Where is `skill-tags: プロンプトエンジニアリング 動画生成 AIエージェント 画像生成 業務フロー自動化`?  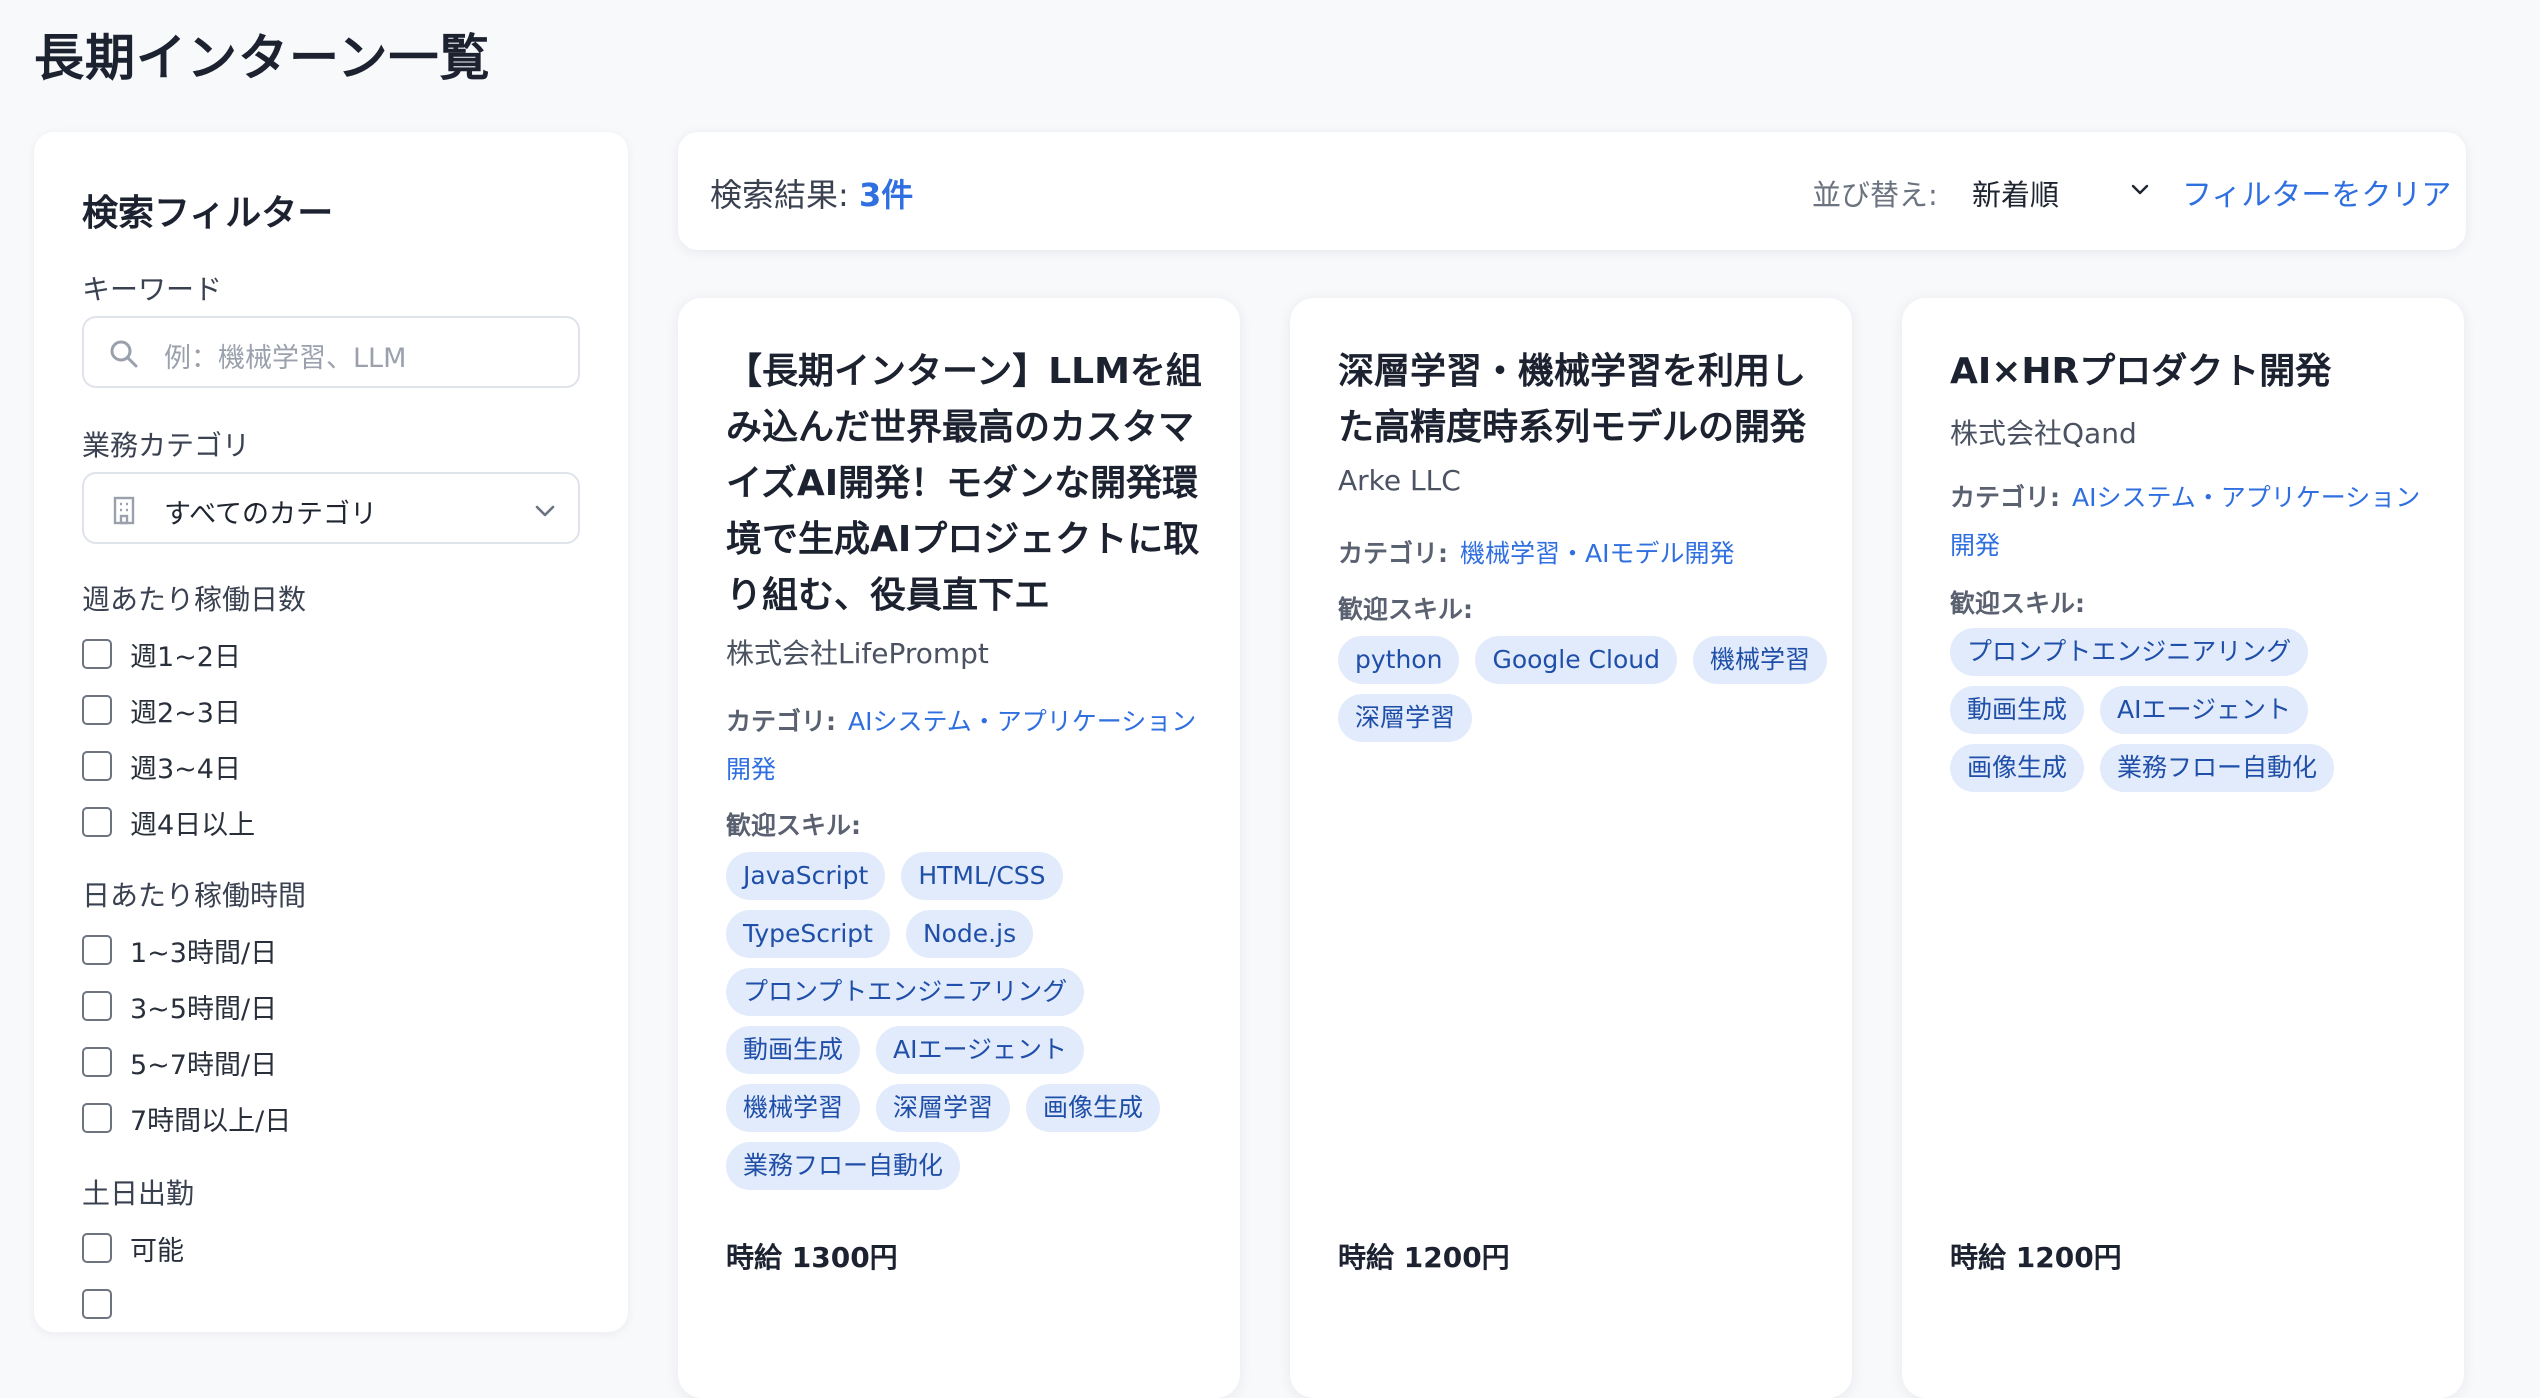
skill-tags: プロンプトエンジニアリング 動画生成 AIエージェント 画像生成 業務フロー自動化 is located at coordinates (2200, 710).